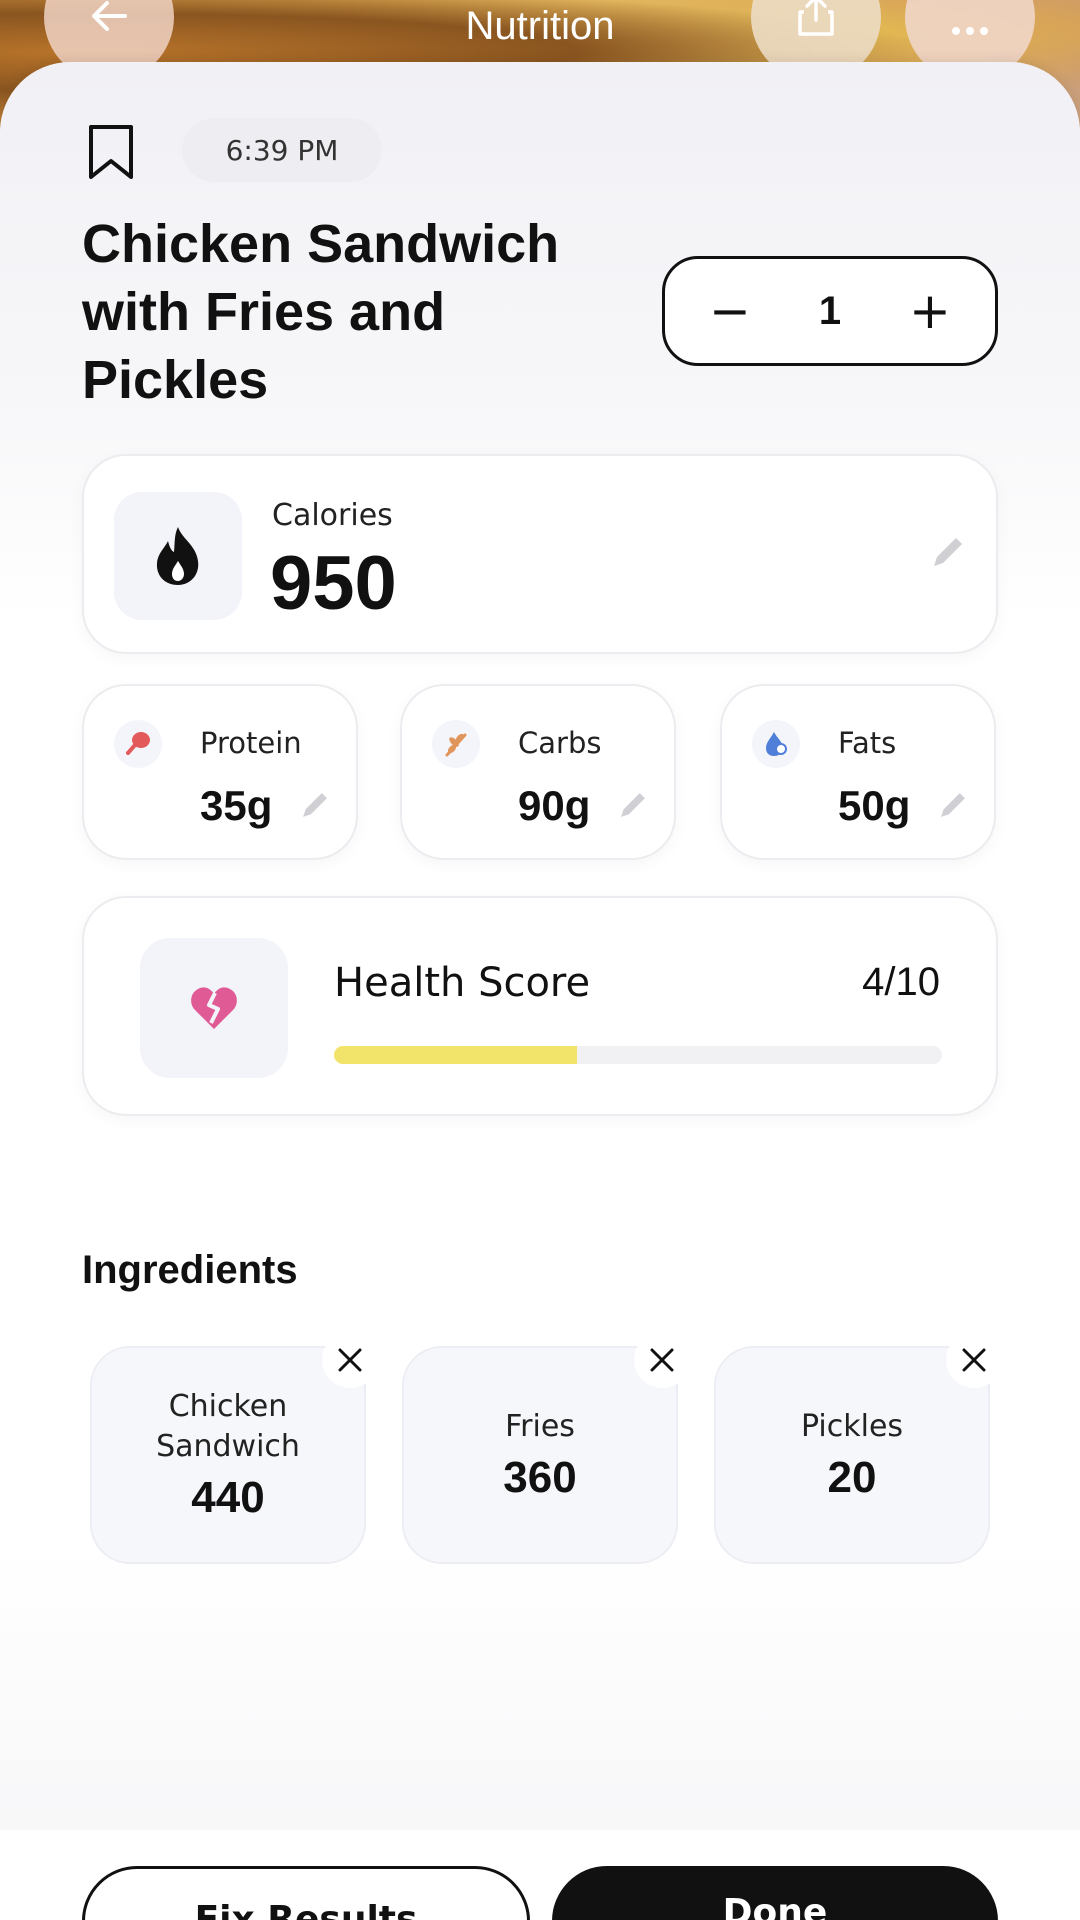 The width and height of the screenshot is (1080, 1920). What do you see at coordinates (858, 1448) in the screenshot?
I see `ingredient-card: Pickles 20` at bounding box center [858, 1448].